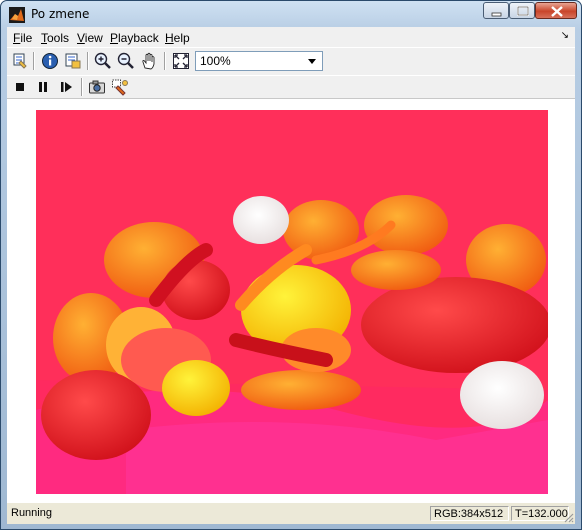 The height and width of the screenshot is (530, 582). What do you see at coordinates (215, 61) in the screenshot?
I see `zoom-value: 100%` at bounding box center [215, 61].